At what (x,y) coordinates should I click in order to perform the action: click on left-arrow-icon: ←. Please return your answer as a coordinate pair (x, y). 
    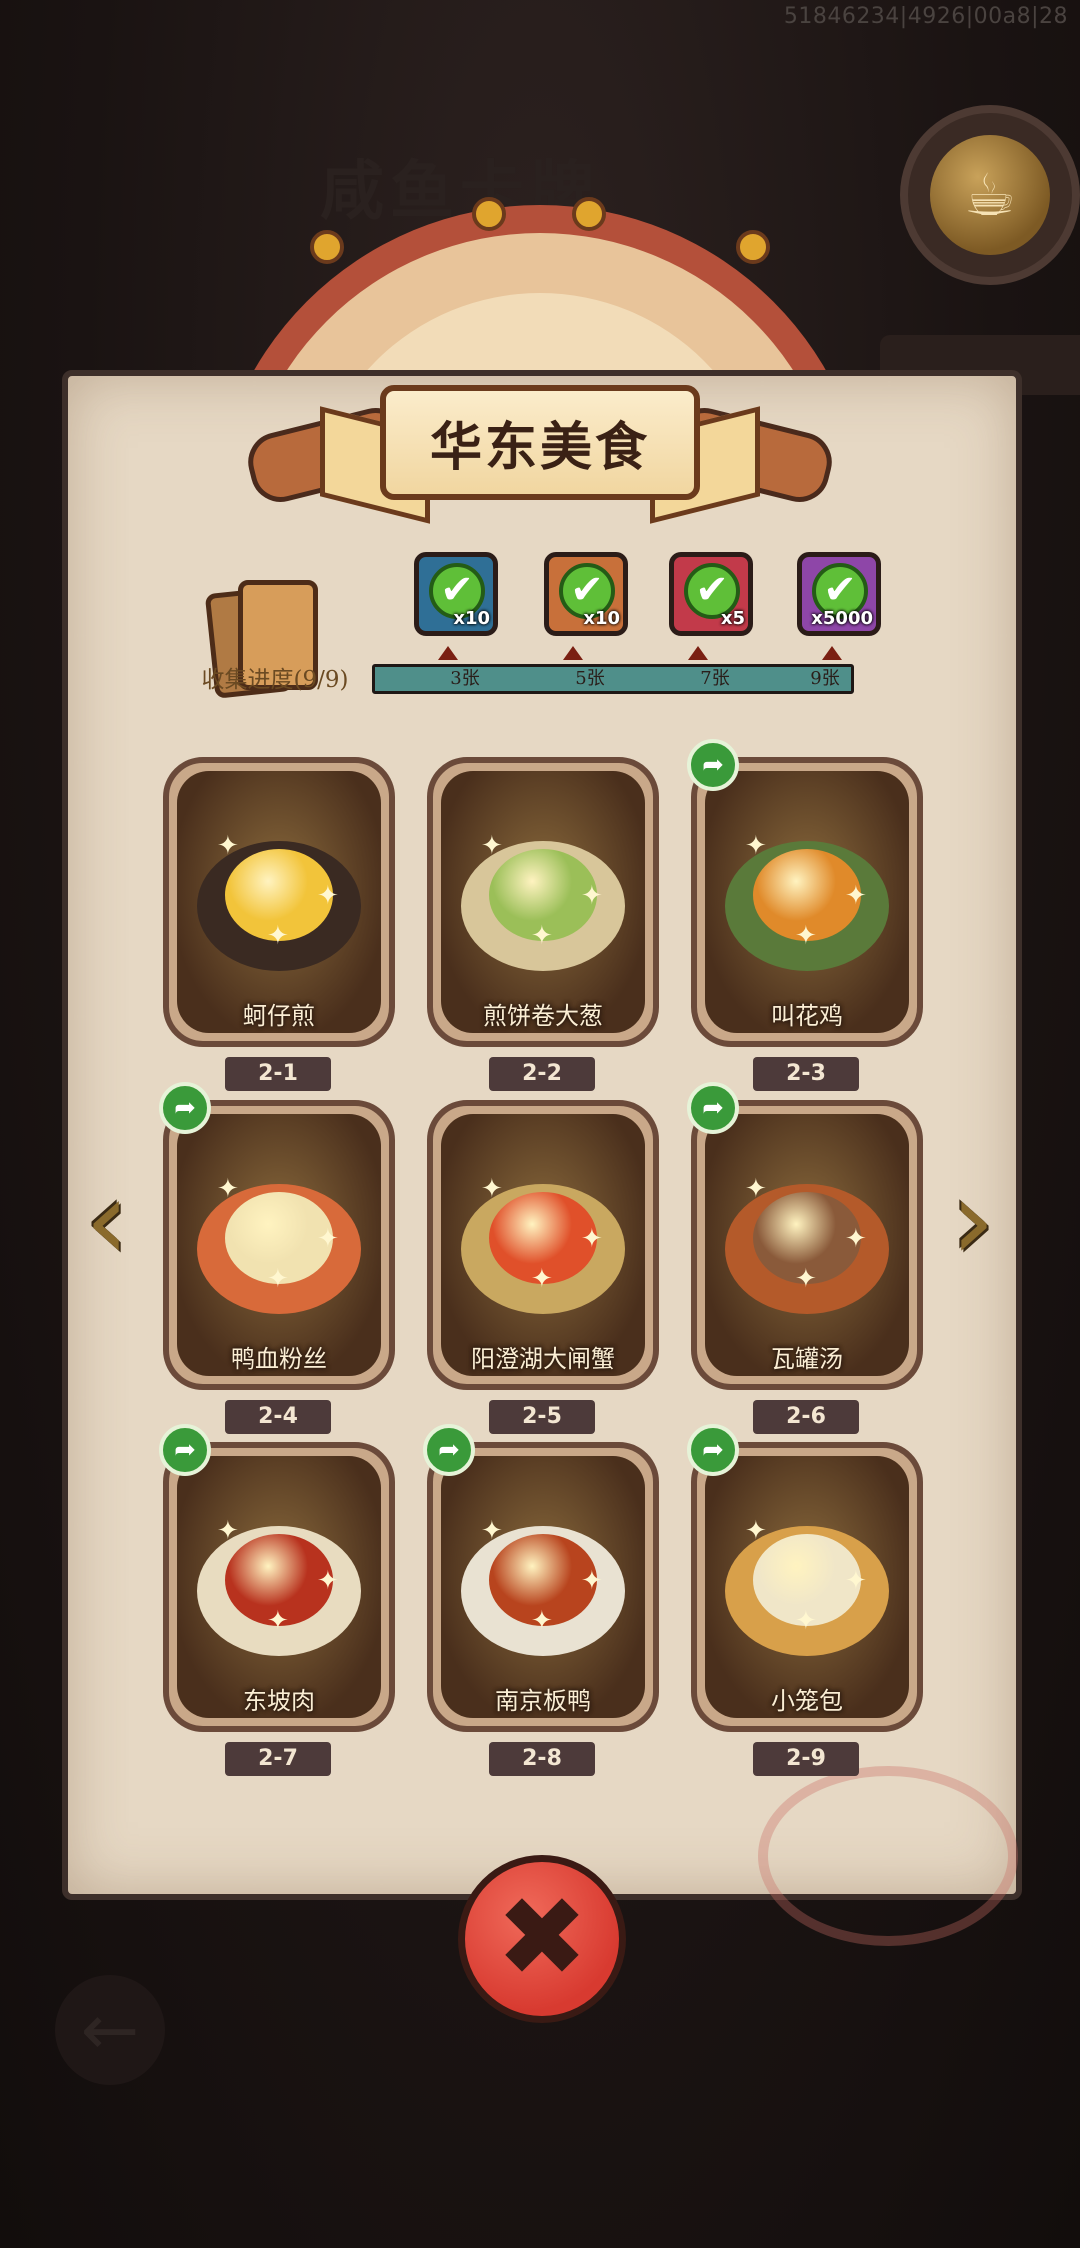
    Looking at the image, I should click on (110, 2030).